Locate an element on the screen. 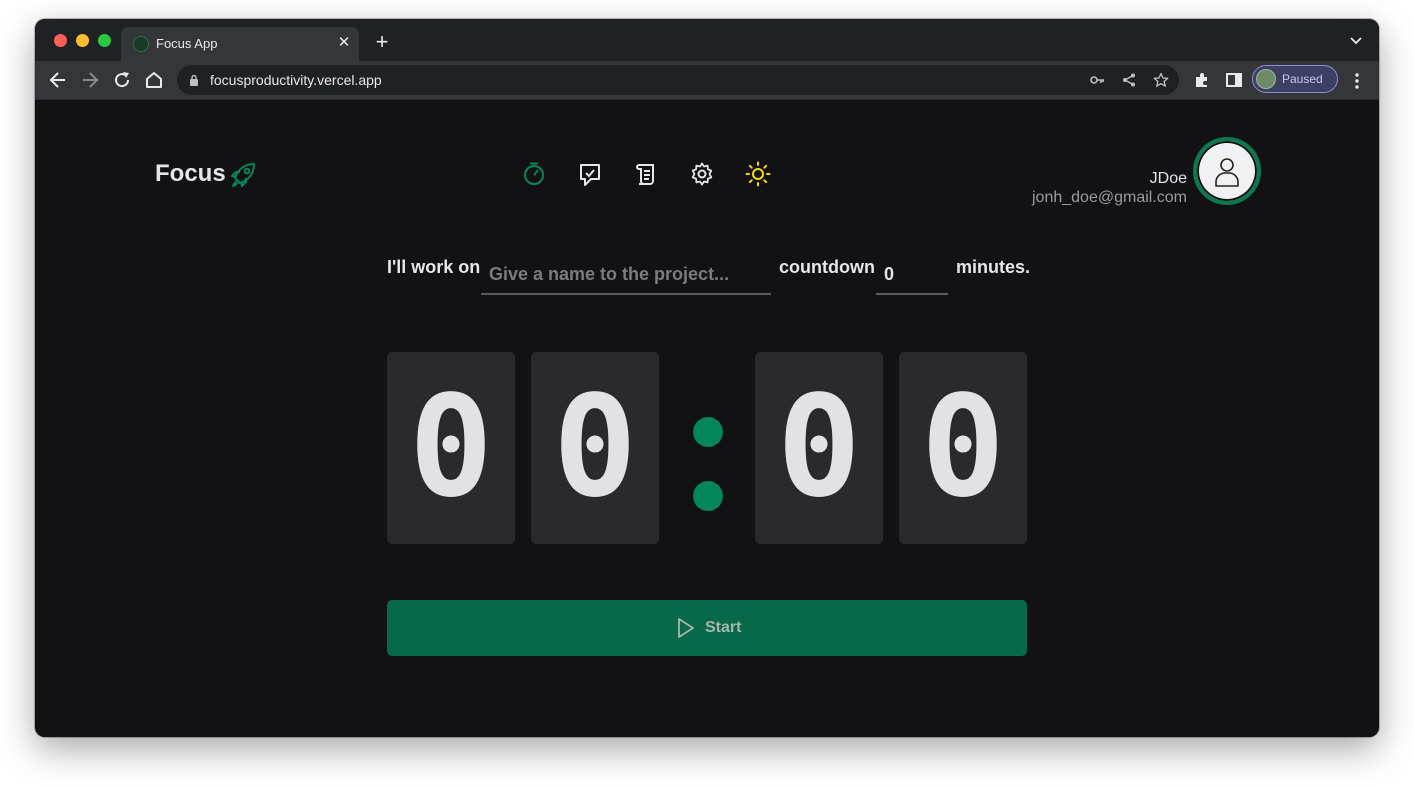 The image size is (1414, 788). profile-button: Paused is located at coordinates (1295, 79).